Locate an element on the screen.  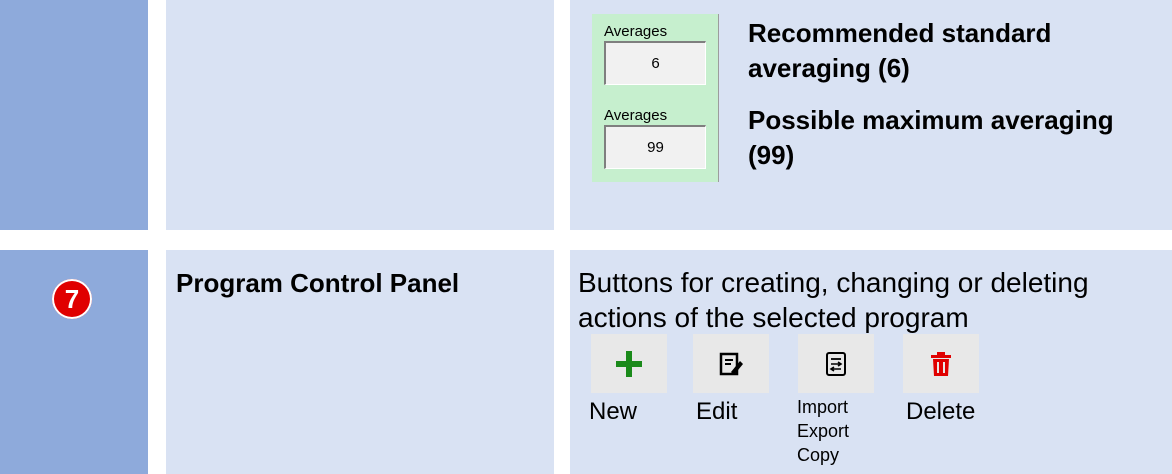
edit-icon is located at coordinates (731, 363).